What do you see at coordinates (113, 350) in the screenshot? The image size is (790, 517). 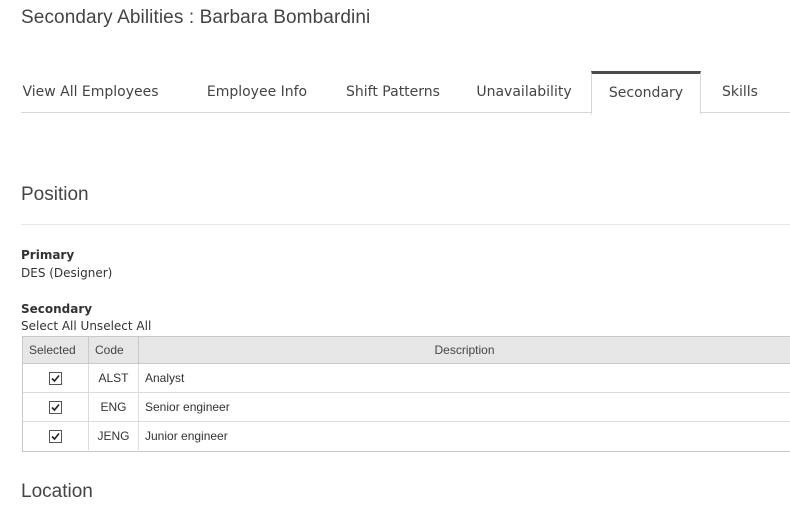 I see `column-header-code: Code` at bounding box center [113, 350].